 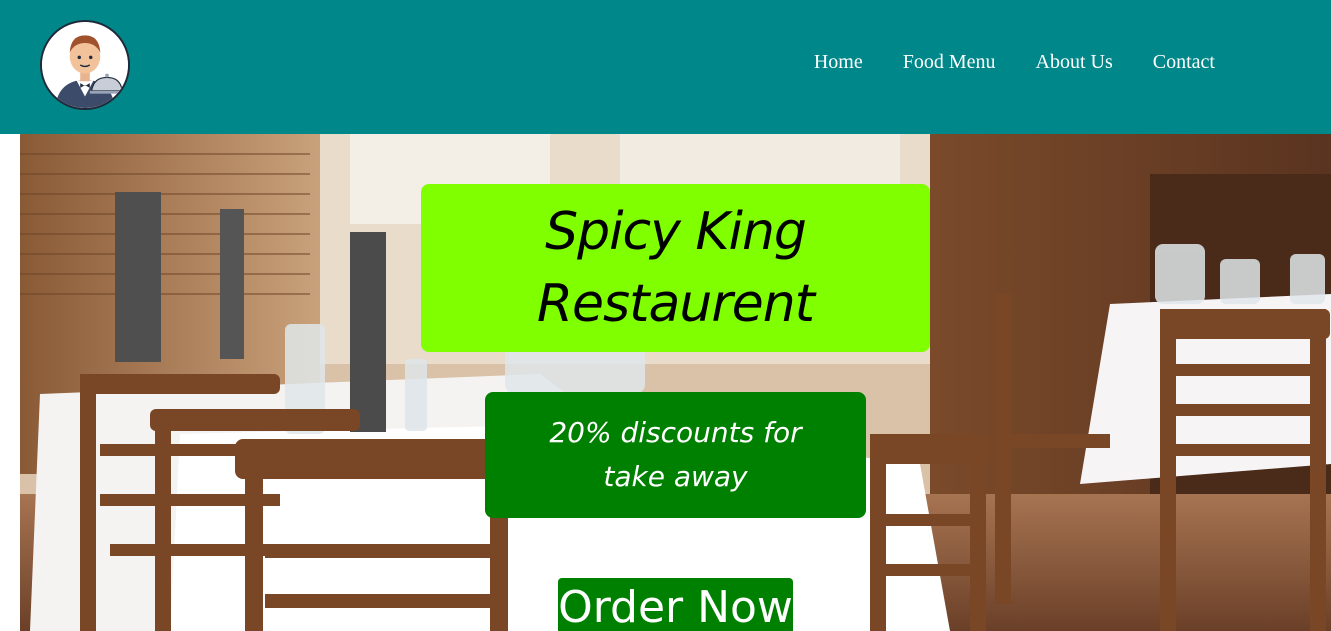 I want to click on discount-banner: 20% discounts for take away, so click(x=675, y=455).